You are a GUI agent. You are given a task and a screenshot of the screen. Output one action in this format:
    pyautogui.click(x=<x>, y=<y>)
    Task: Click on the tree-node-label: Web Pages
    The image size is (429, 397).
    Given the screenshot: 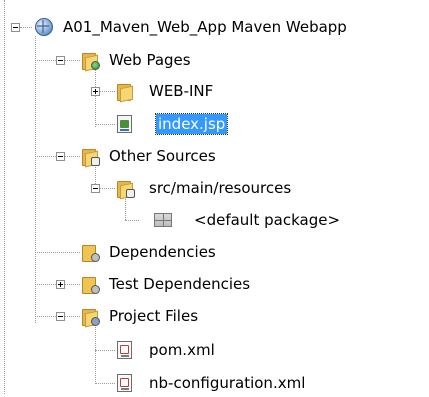 What is the action you would take?
    pyautogui.click(x=150, y=60)
    